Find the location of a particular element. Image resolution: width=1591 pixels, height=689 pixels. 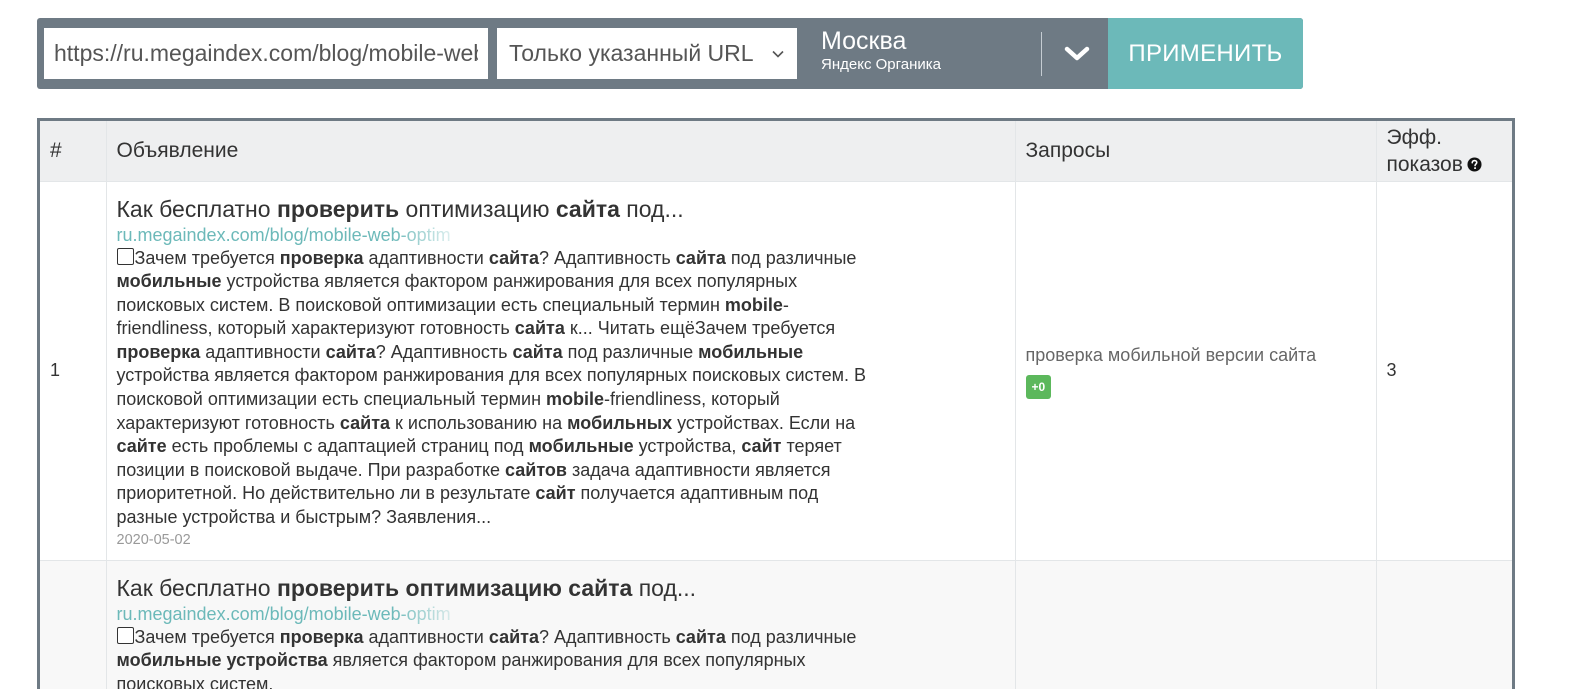

column-header-queries: Запросы is located at coordinates (1196, 151).